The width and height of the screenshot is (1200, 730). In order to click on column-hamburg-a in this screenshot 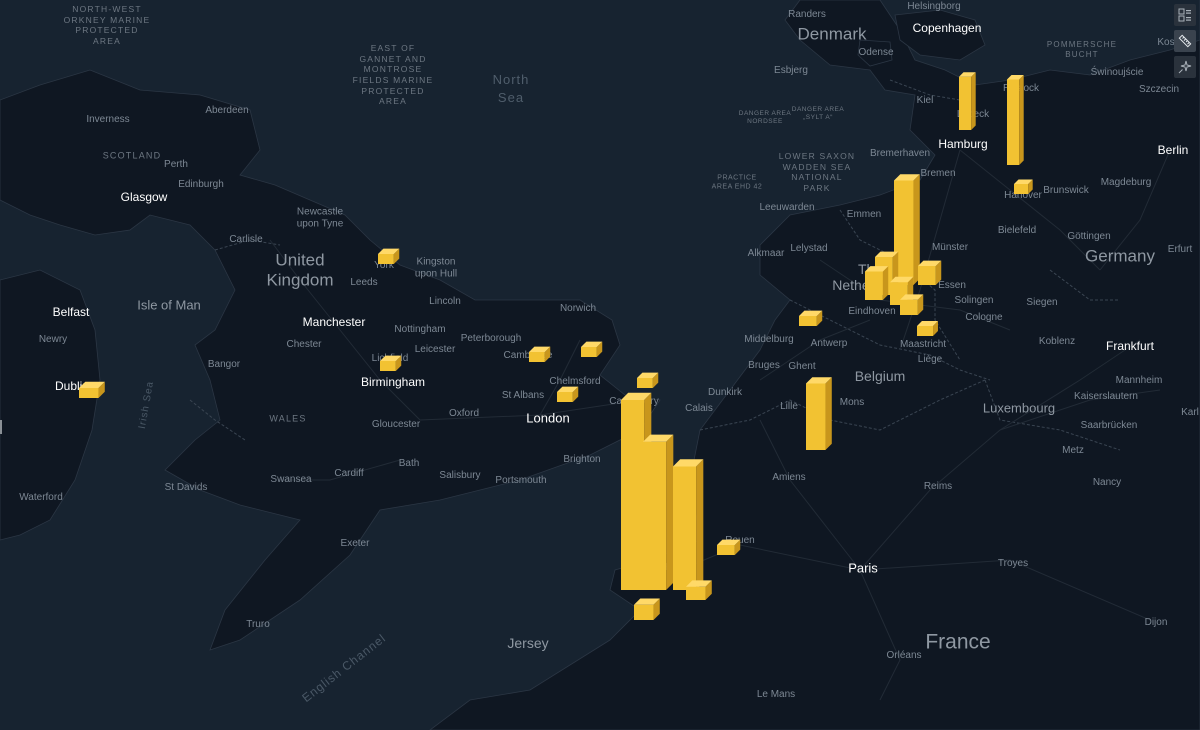, I will do `click(967, 101)`.